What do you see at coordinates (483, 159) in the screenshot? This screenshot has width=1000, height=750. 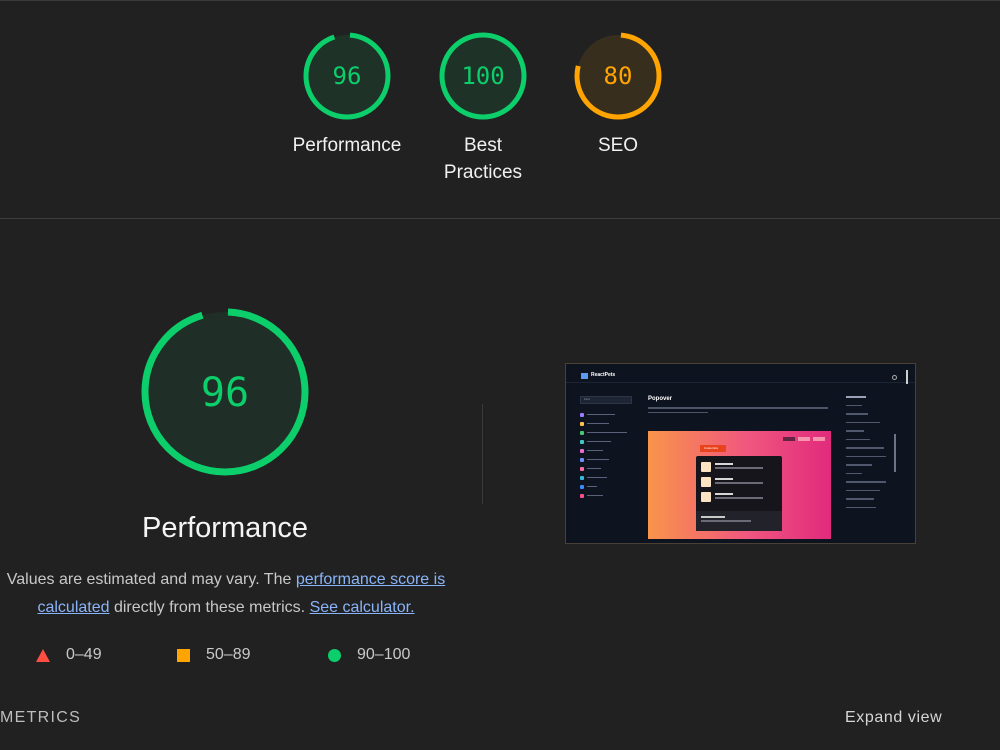 I see `gauge-best-practices-label: Best Practices` at bounding box center [483, 159].